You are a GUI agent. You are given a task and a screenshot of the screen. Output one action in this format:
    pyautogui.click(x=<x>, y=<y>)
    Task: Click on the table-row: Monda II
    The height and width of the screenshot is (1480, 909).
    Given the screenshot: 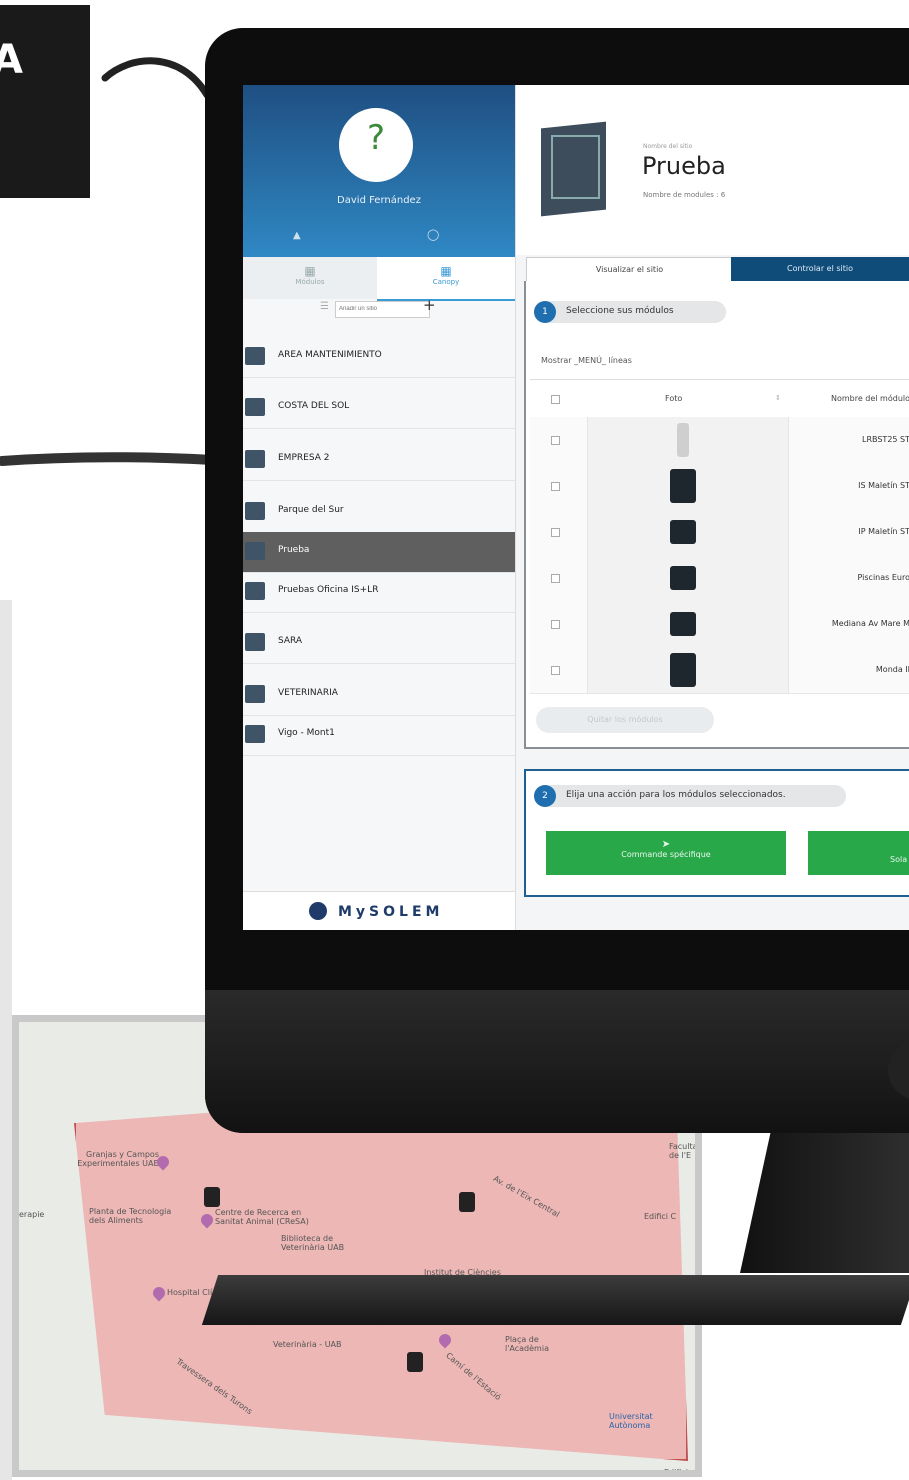 What is the action you would take?
    pyautogui.click(x=719, y=670)
    